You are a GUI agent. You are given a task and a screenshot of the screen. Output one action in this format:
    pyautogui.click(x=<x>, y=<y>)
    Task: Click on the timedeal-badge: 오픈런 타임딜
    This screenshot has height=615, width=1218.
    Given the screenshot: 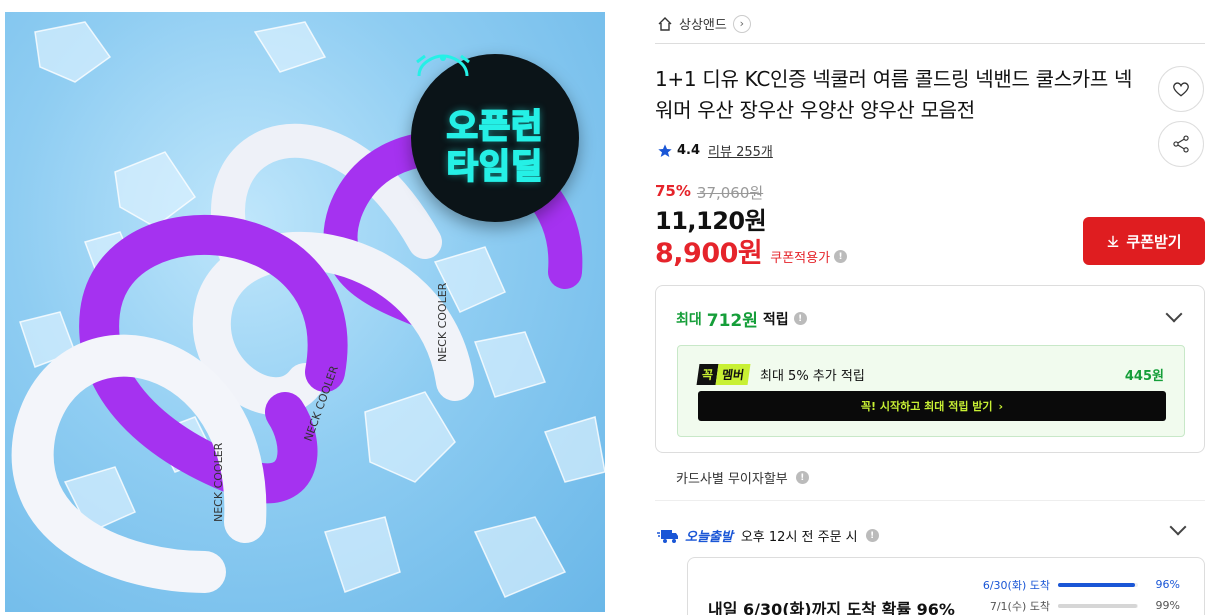 What is the action you would take?
    pyautogui.click(x=495, y=138)
    